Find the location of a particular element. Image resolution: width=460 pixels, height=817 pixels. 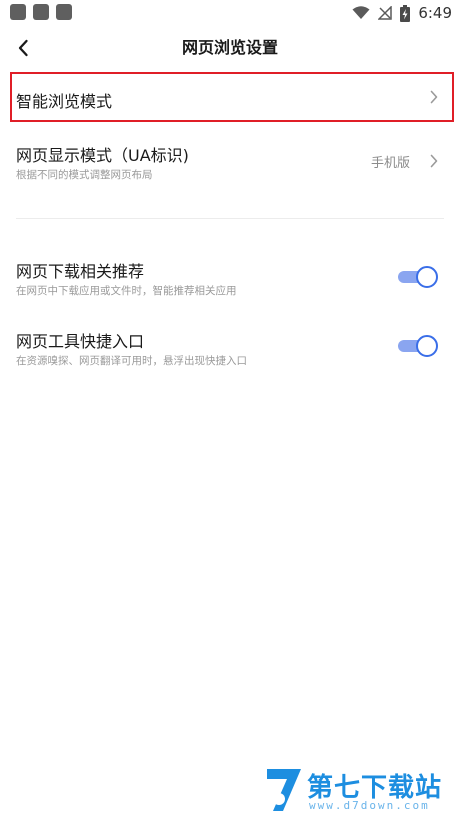

system-icons: 6:49 is located at coordinates (402, 13).